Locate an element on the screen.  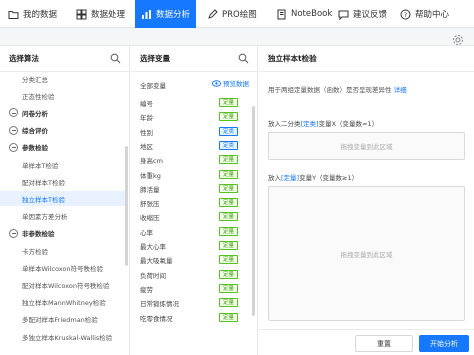
preview-data-link: 预览数据 is located at coordinates (230, 83).